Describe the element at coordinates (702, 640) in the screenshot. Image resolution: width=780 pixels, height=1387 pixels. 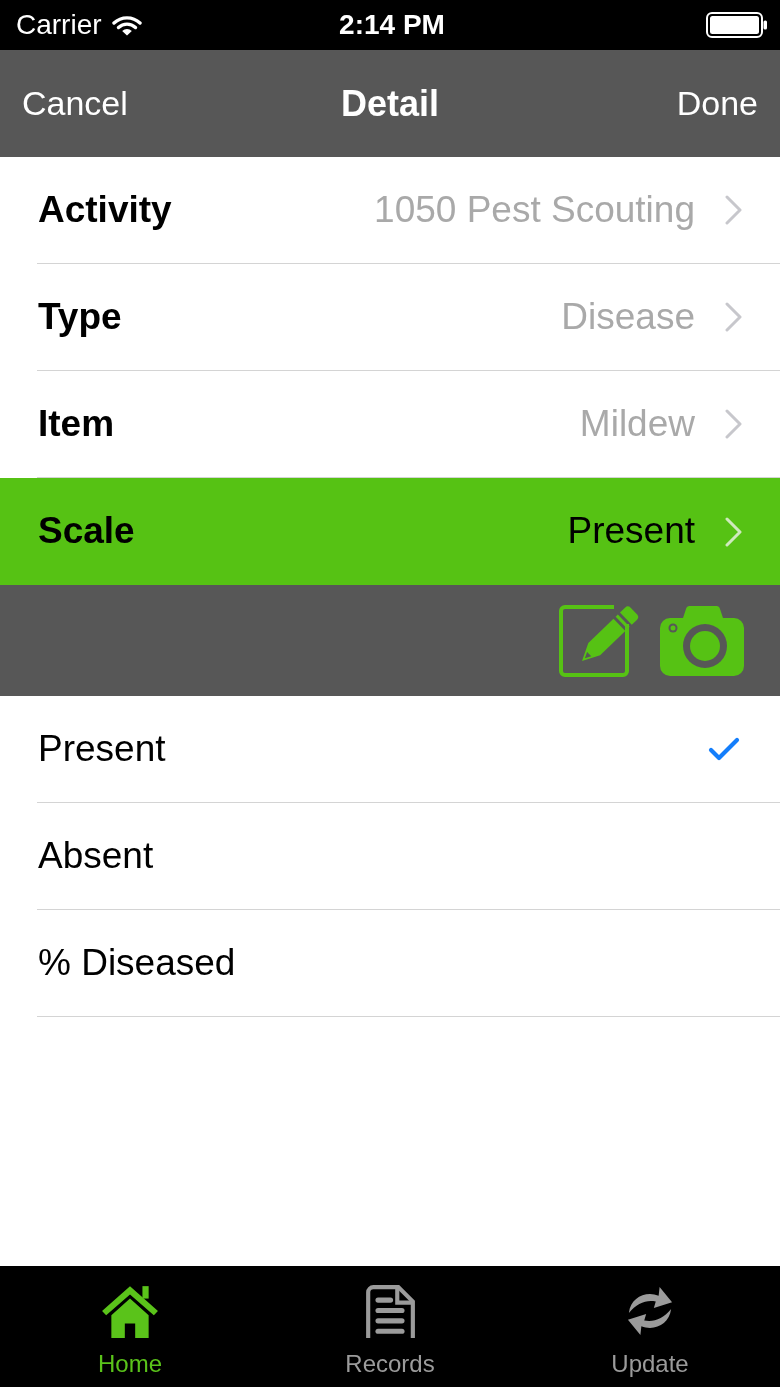
I see `camera-icon` at that location.